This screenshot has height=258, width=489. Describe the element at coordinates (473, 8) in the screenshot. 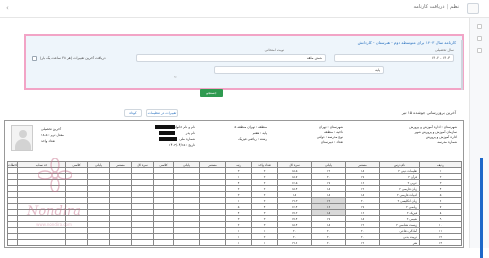

I see `menu-icon` at that location.